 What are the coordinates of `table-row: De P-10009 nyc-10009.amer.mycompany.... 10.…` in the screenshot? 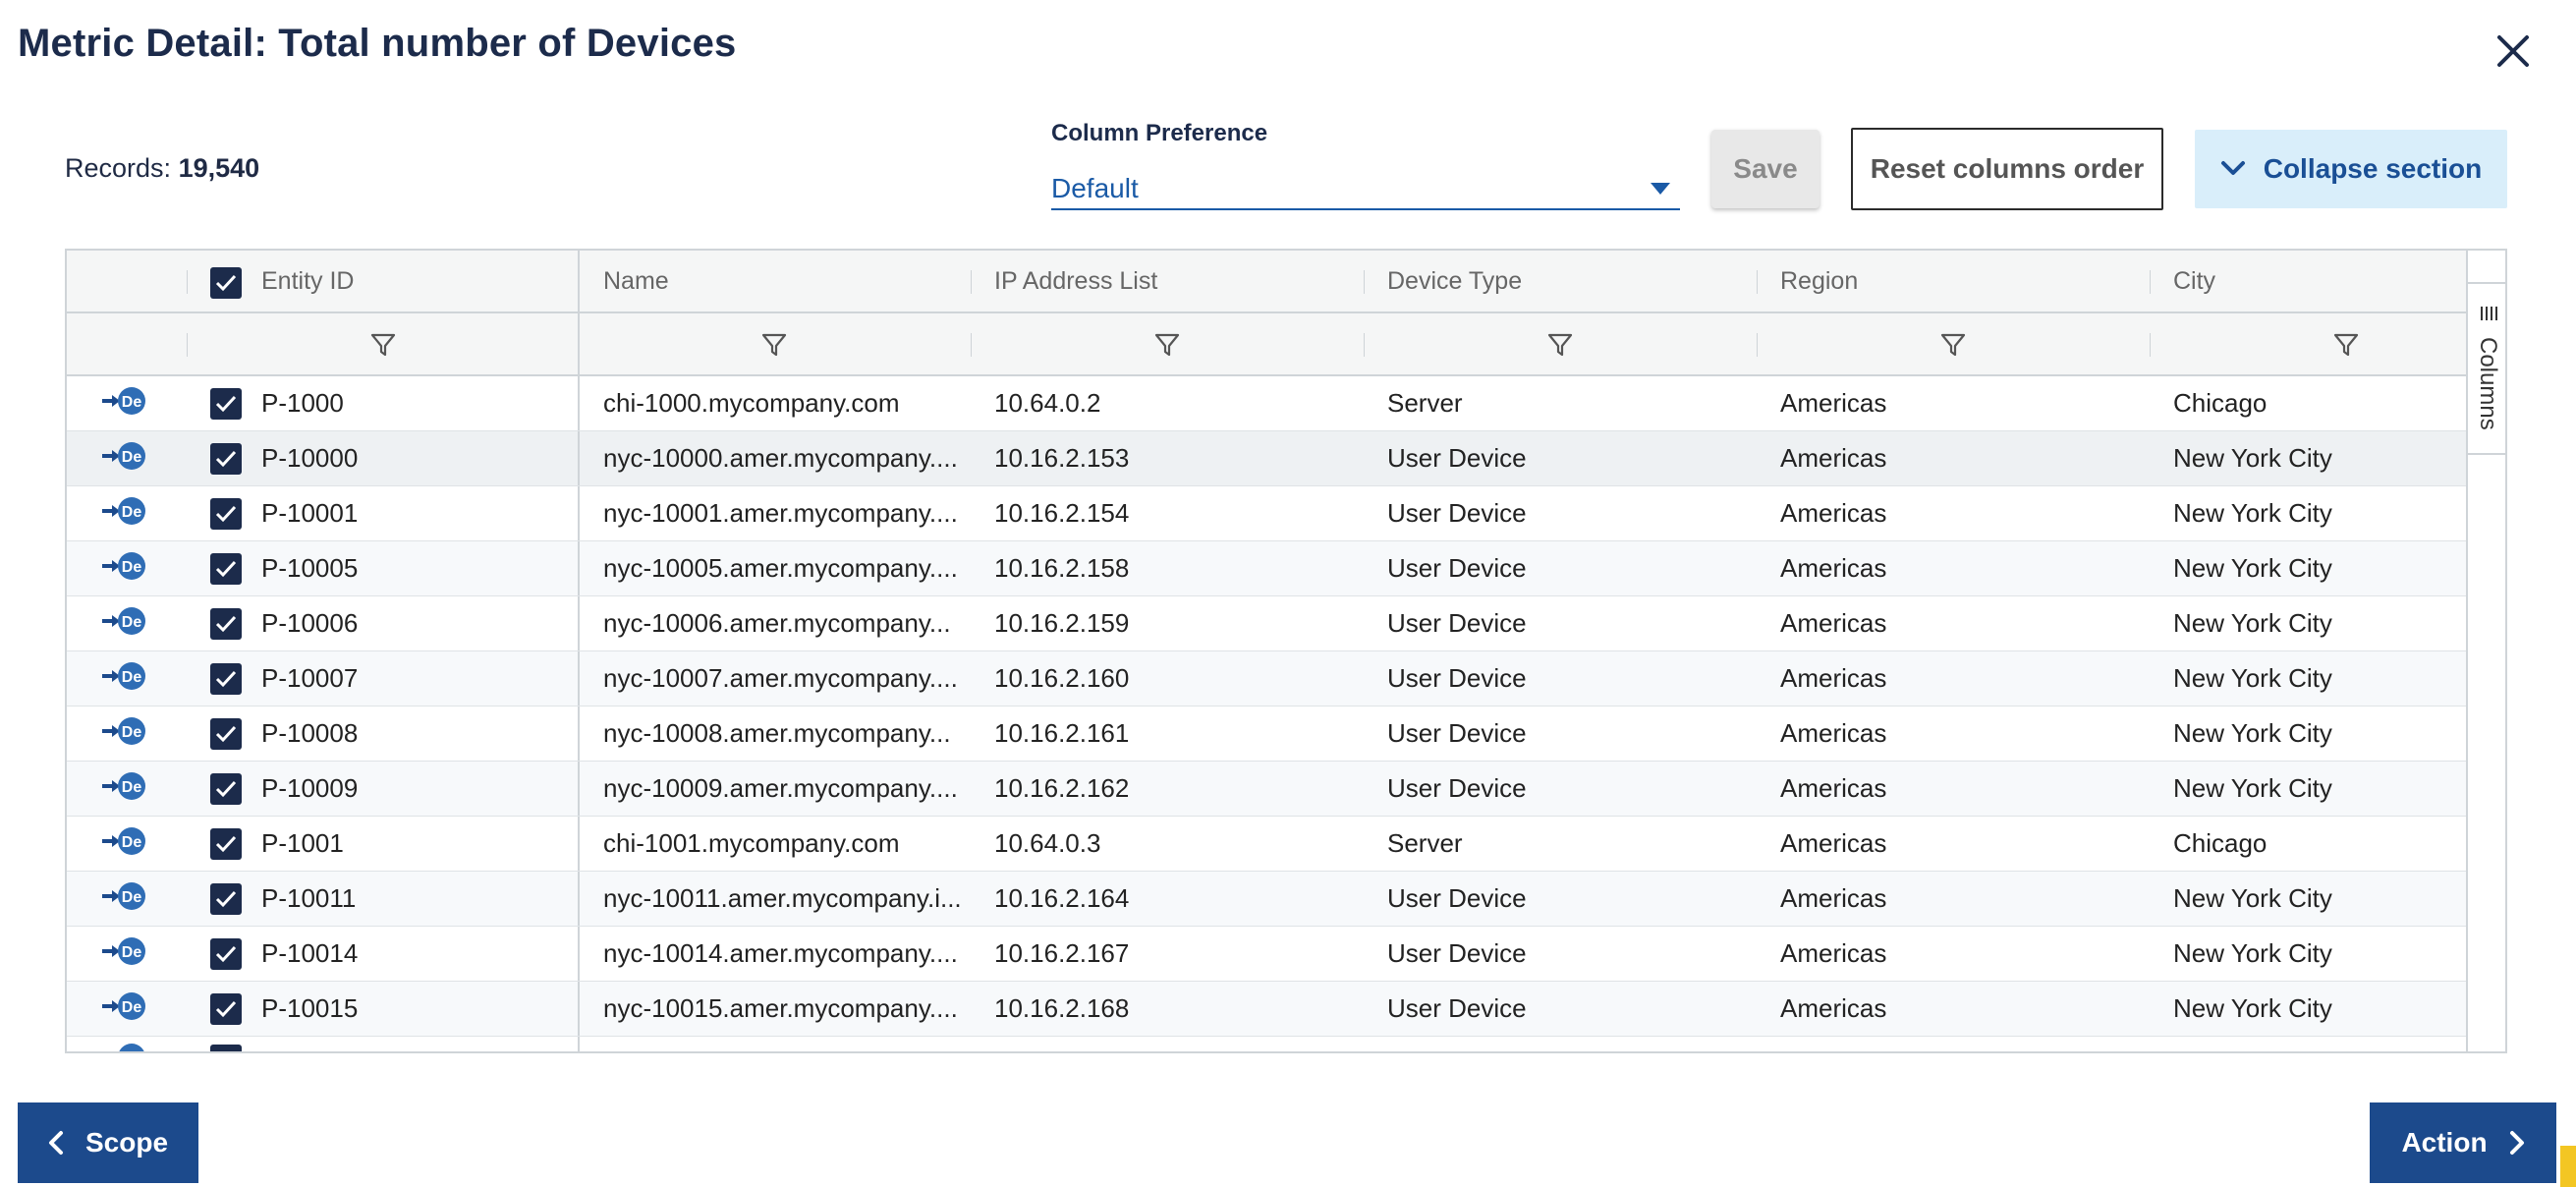 It's located at (1266, 789).